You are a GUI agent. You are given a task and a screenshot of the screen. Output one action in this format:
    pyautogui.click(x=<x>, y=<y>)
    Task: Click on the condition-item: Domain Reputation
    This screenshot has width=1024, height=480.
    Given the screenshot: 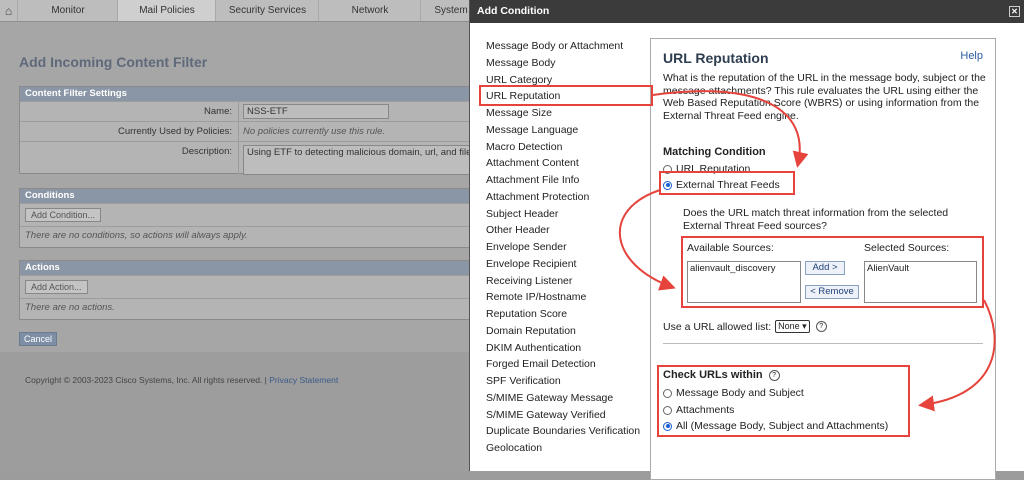 What is the action you would take?
    pyautogui.click(x=570, y=331)
    